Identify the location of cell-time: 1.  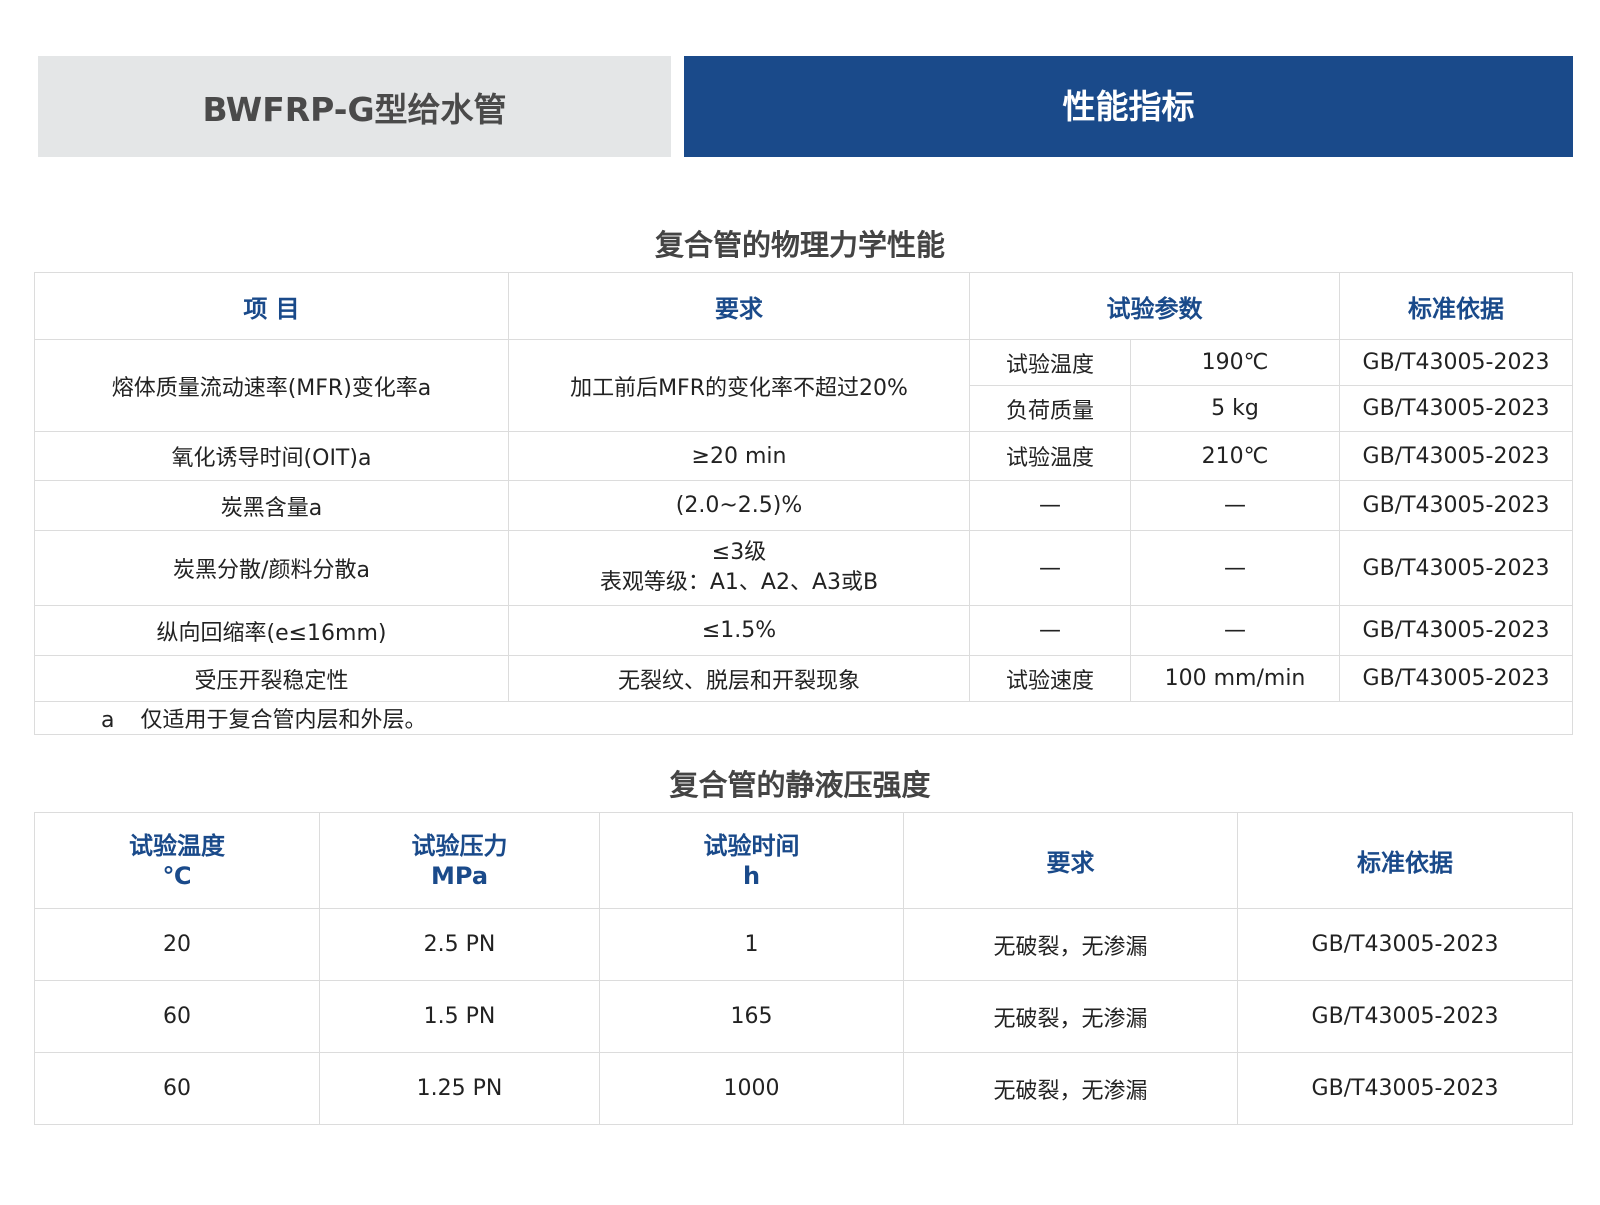
(751, 944).